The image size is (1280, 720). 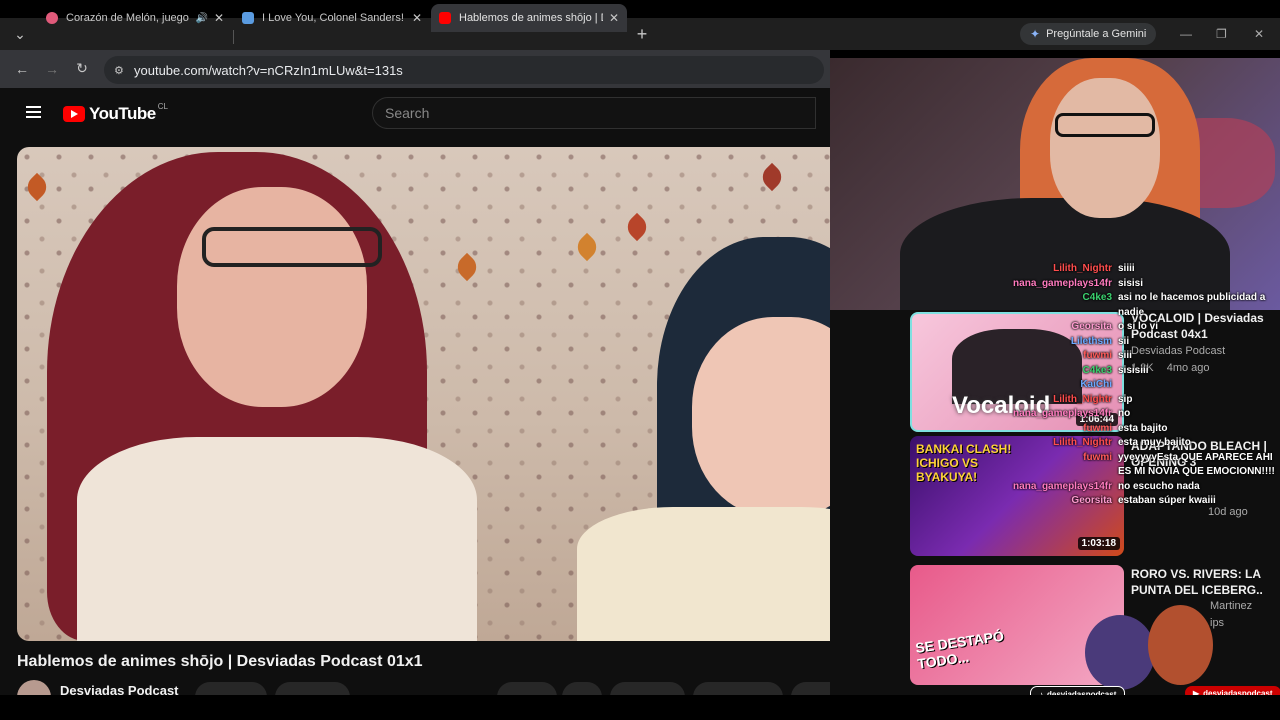 I want to click on chat-text: no escucho nada, so click(x=1159, y=486).